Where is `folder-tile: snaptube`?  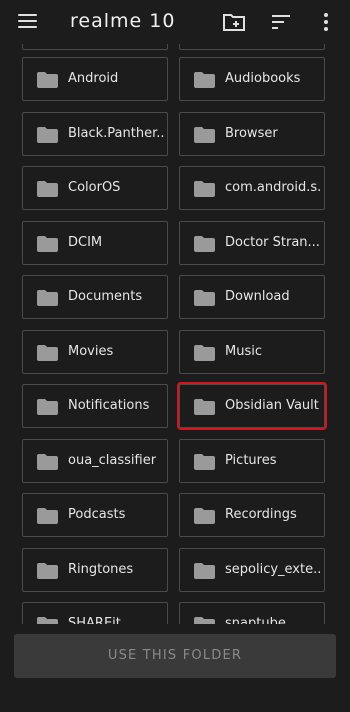
folder-tile: snaptube is located at coordinates (252, 613).